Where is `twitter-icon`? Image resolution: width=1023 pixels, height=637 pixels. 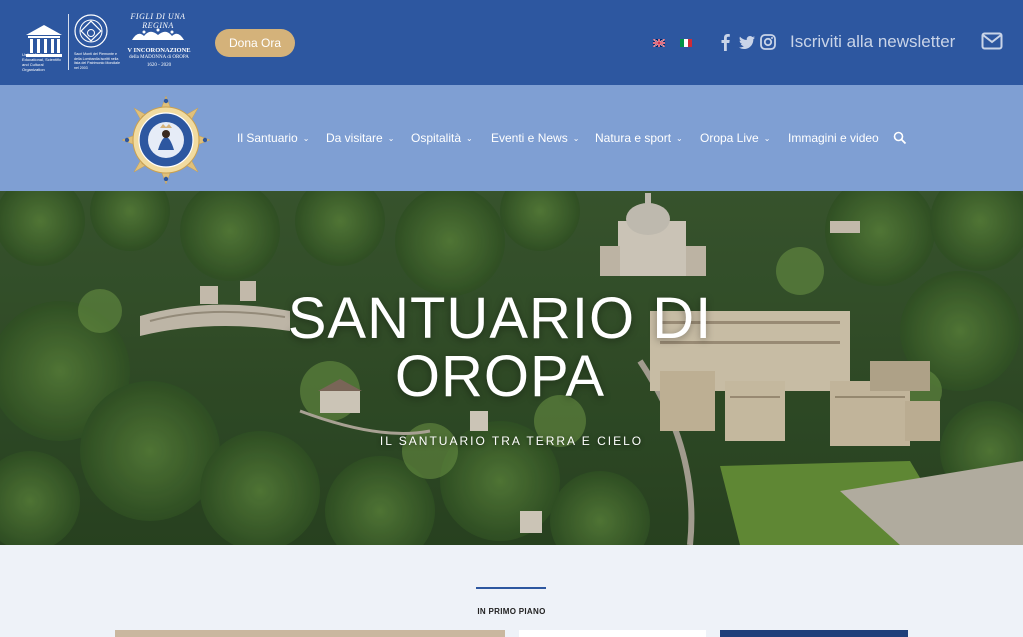
twitter-icon is located at coordinates (747, 42).